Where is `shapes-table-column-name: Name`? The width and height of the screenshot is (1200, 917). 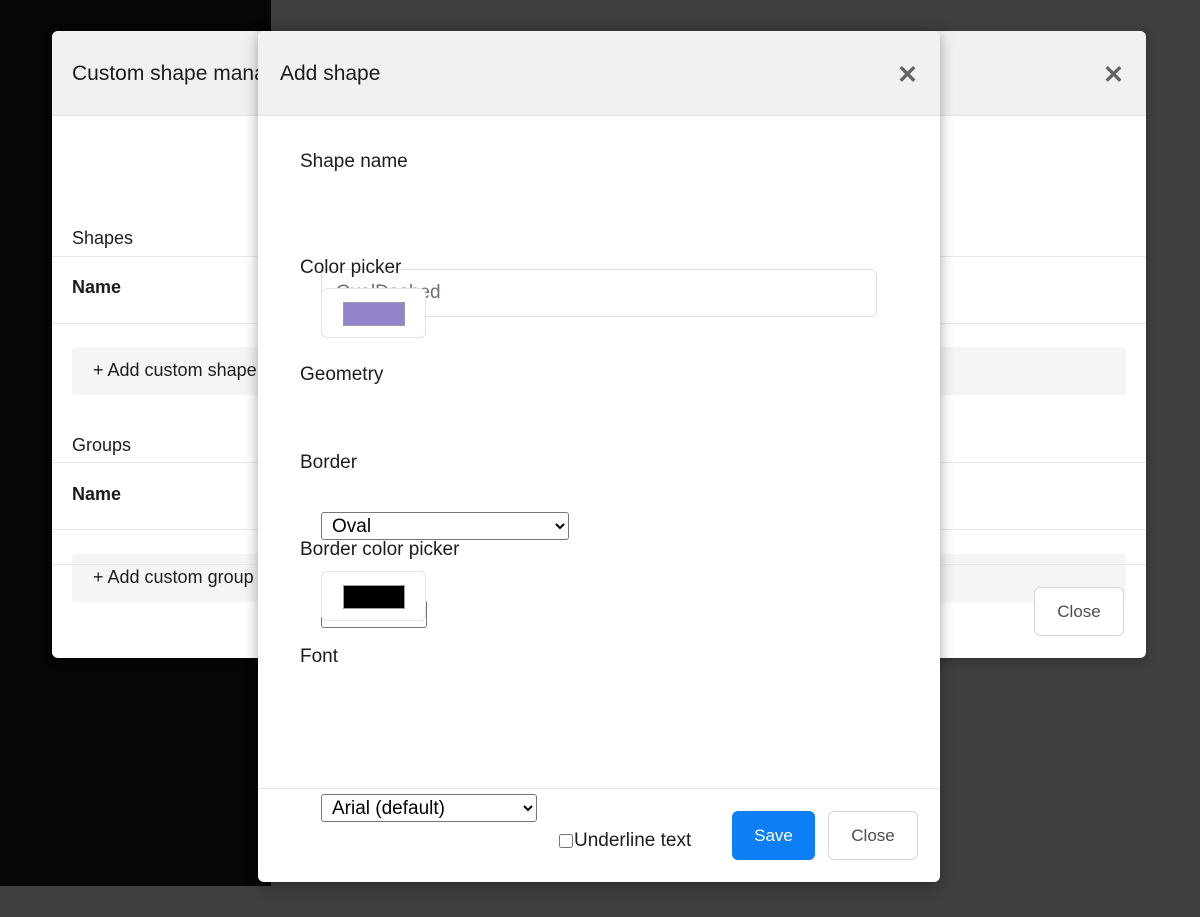 shapes-table-column-name: Name is located at coordinates (97, 287).